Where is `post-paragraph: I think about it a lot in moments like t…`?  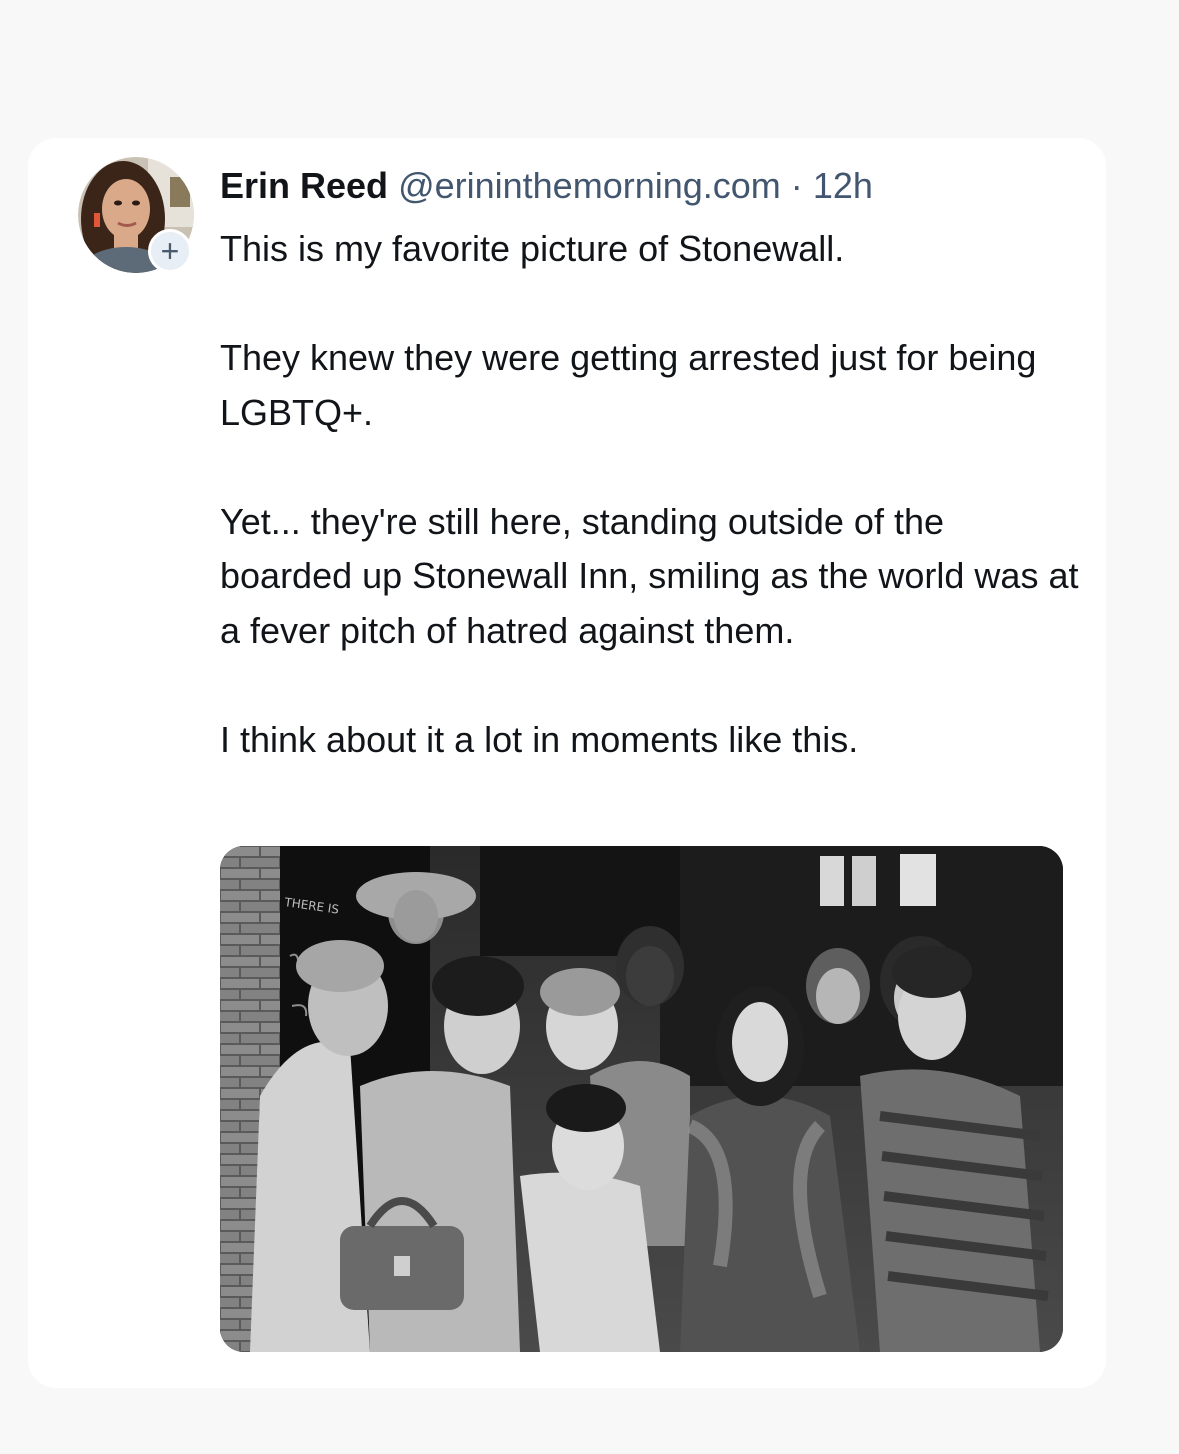 post-paragraph: I think about it a lot in moments like t… is located at coordinates (539, 739).